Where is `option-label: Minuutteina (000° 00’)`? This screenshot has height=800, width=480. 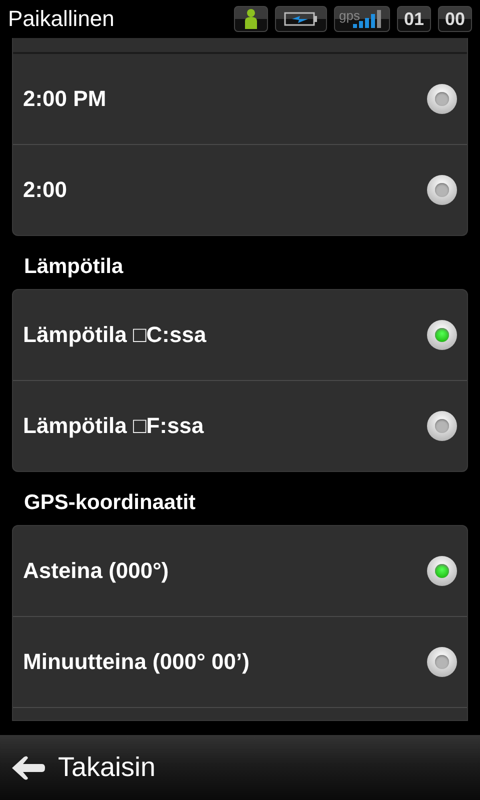
option-label: Minuutteina (000° 00’) is located at coordinates (136, 662).